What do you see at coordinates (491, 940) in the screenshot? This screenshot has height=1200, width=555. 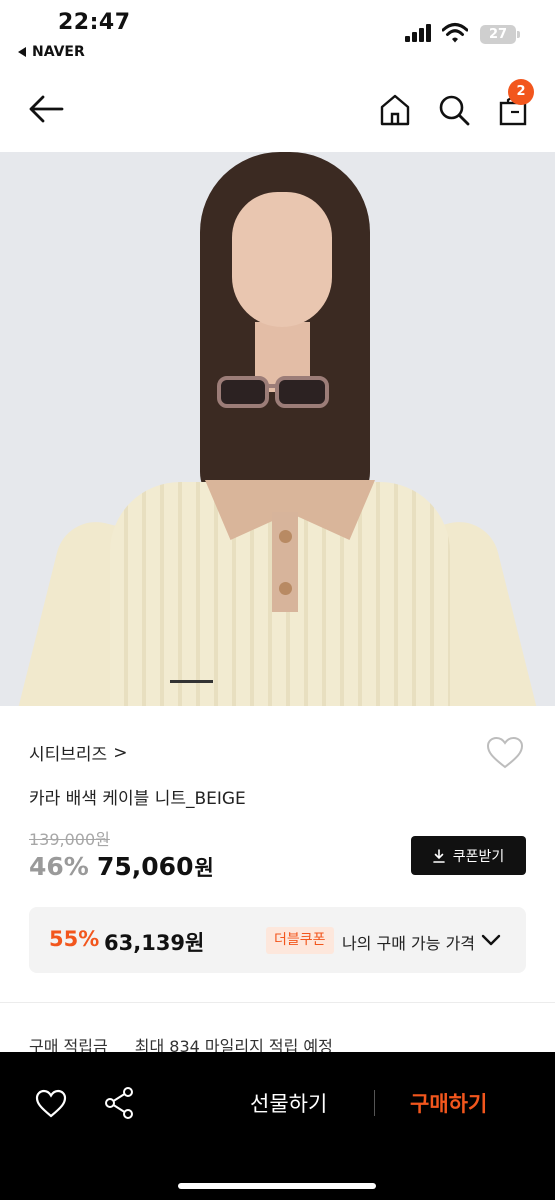 I see `chevron-down-icon` at bounding box center [491, 940].